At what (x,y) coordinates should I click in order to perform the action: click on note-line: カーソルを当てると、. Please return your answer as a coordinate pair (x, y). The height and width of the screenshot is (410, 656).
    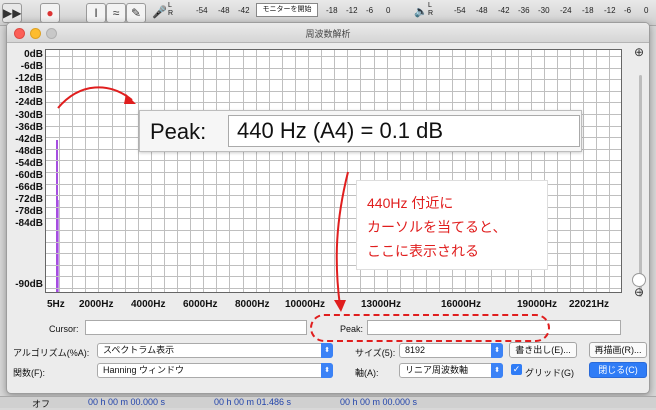
    Looking at the image, I should click on (437, 227).